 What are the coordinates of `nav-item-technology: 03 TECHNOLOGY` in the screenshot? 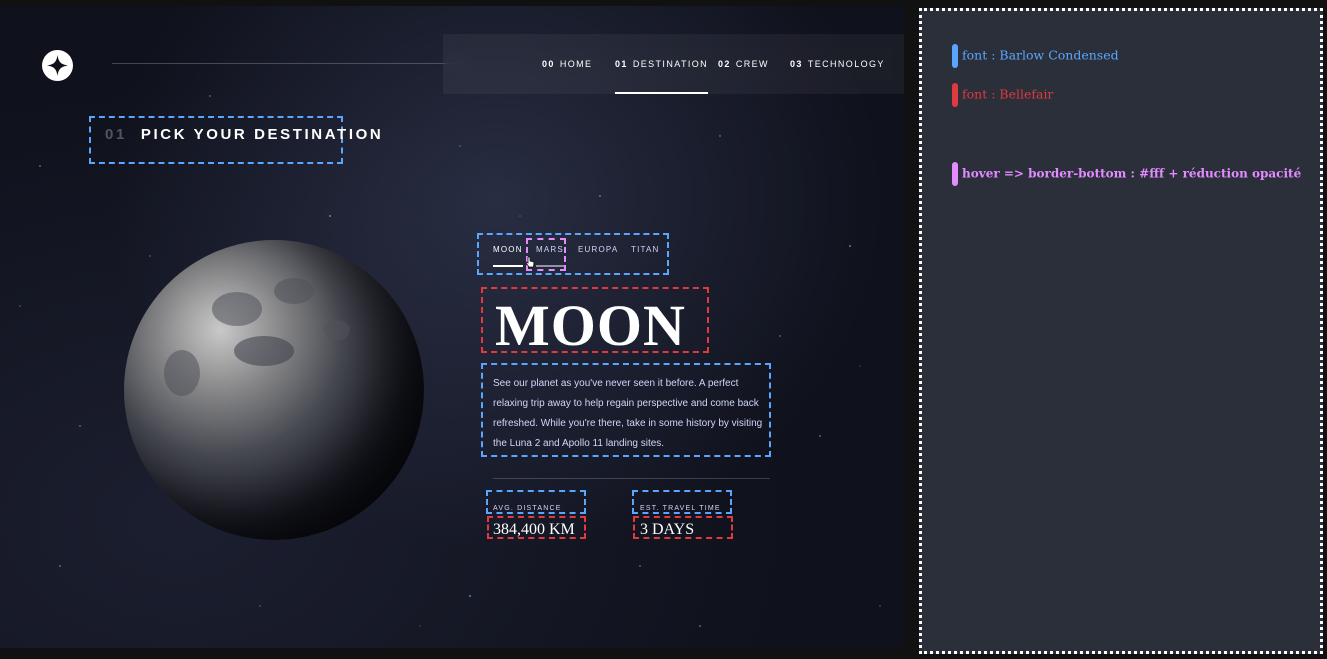 It's located at (837, 64).